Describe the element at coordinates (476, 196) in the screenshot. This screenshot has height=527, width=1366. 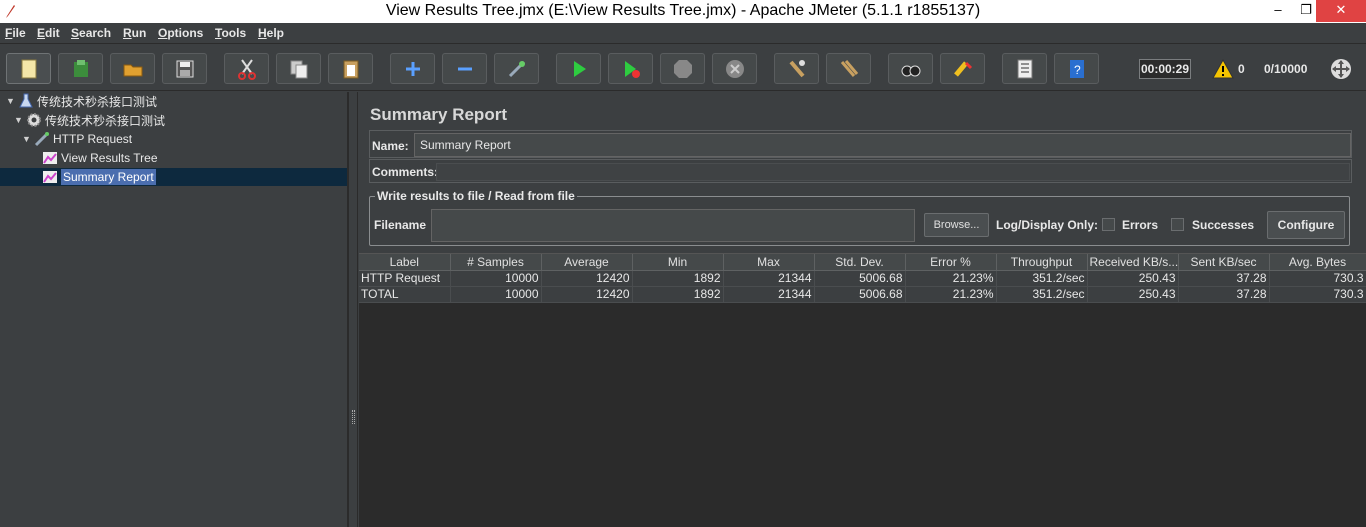
I see `fieldset-legend: Write results to file / Read from file` at that location.